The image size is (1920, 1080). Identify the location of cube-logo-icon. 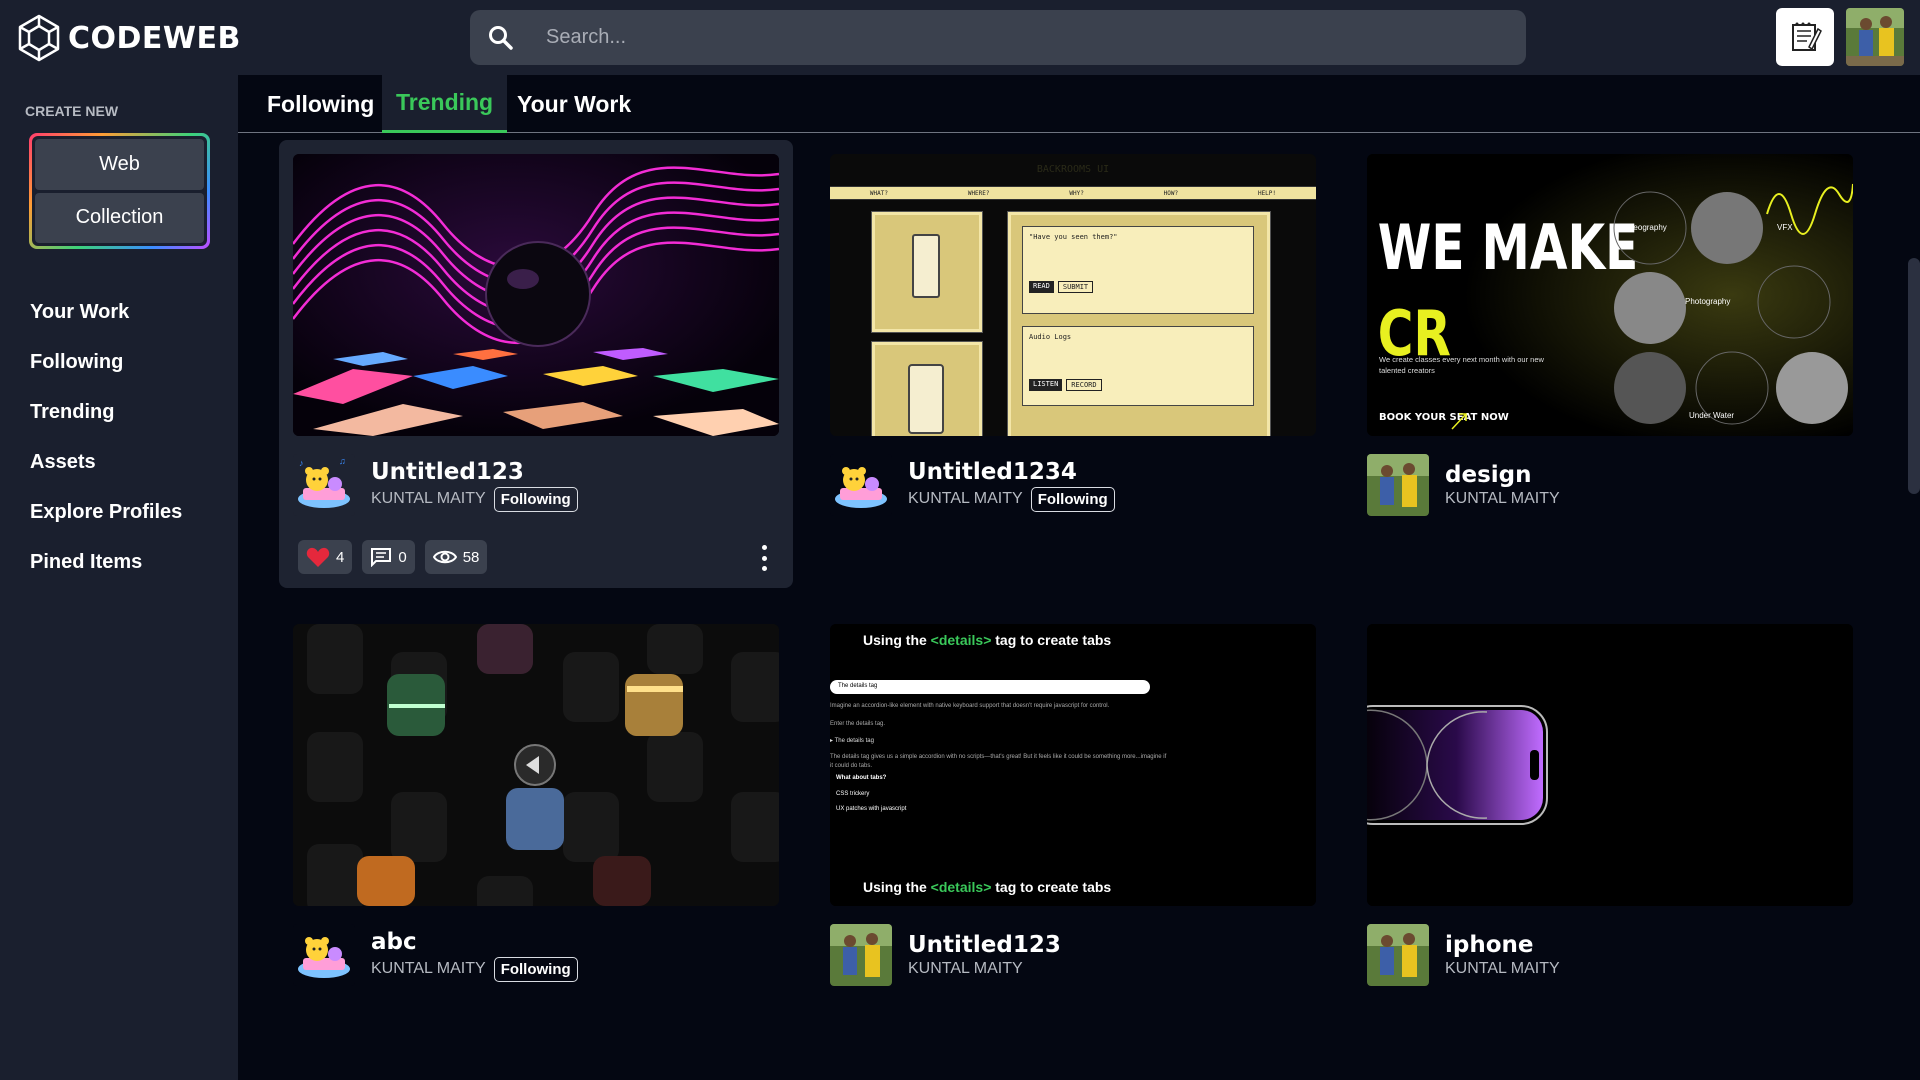
(39, 38).